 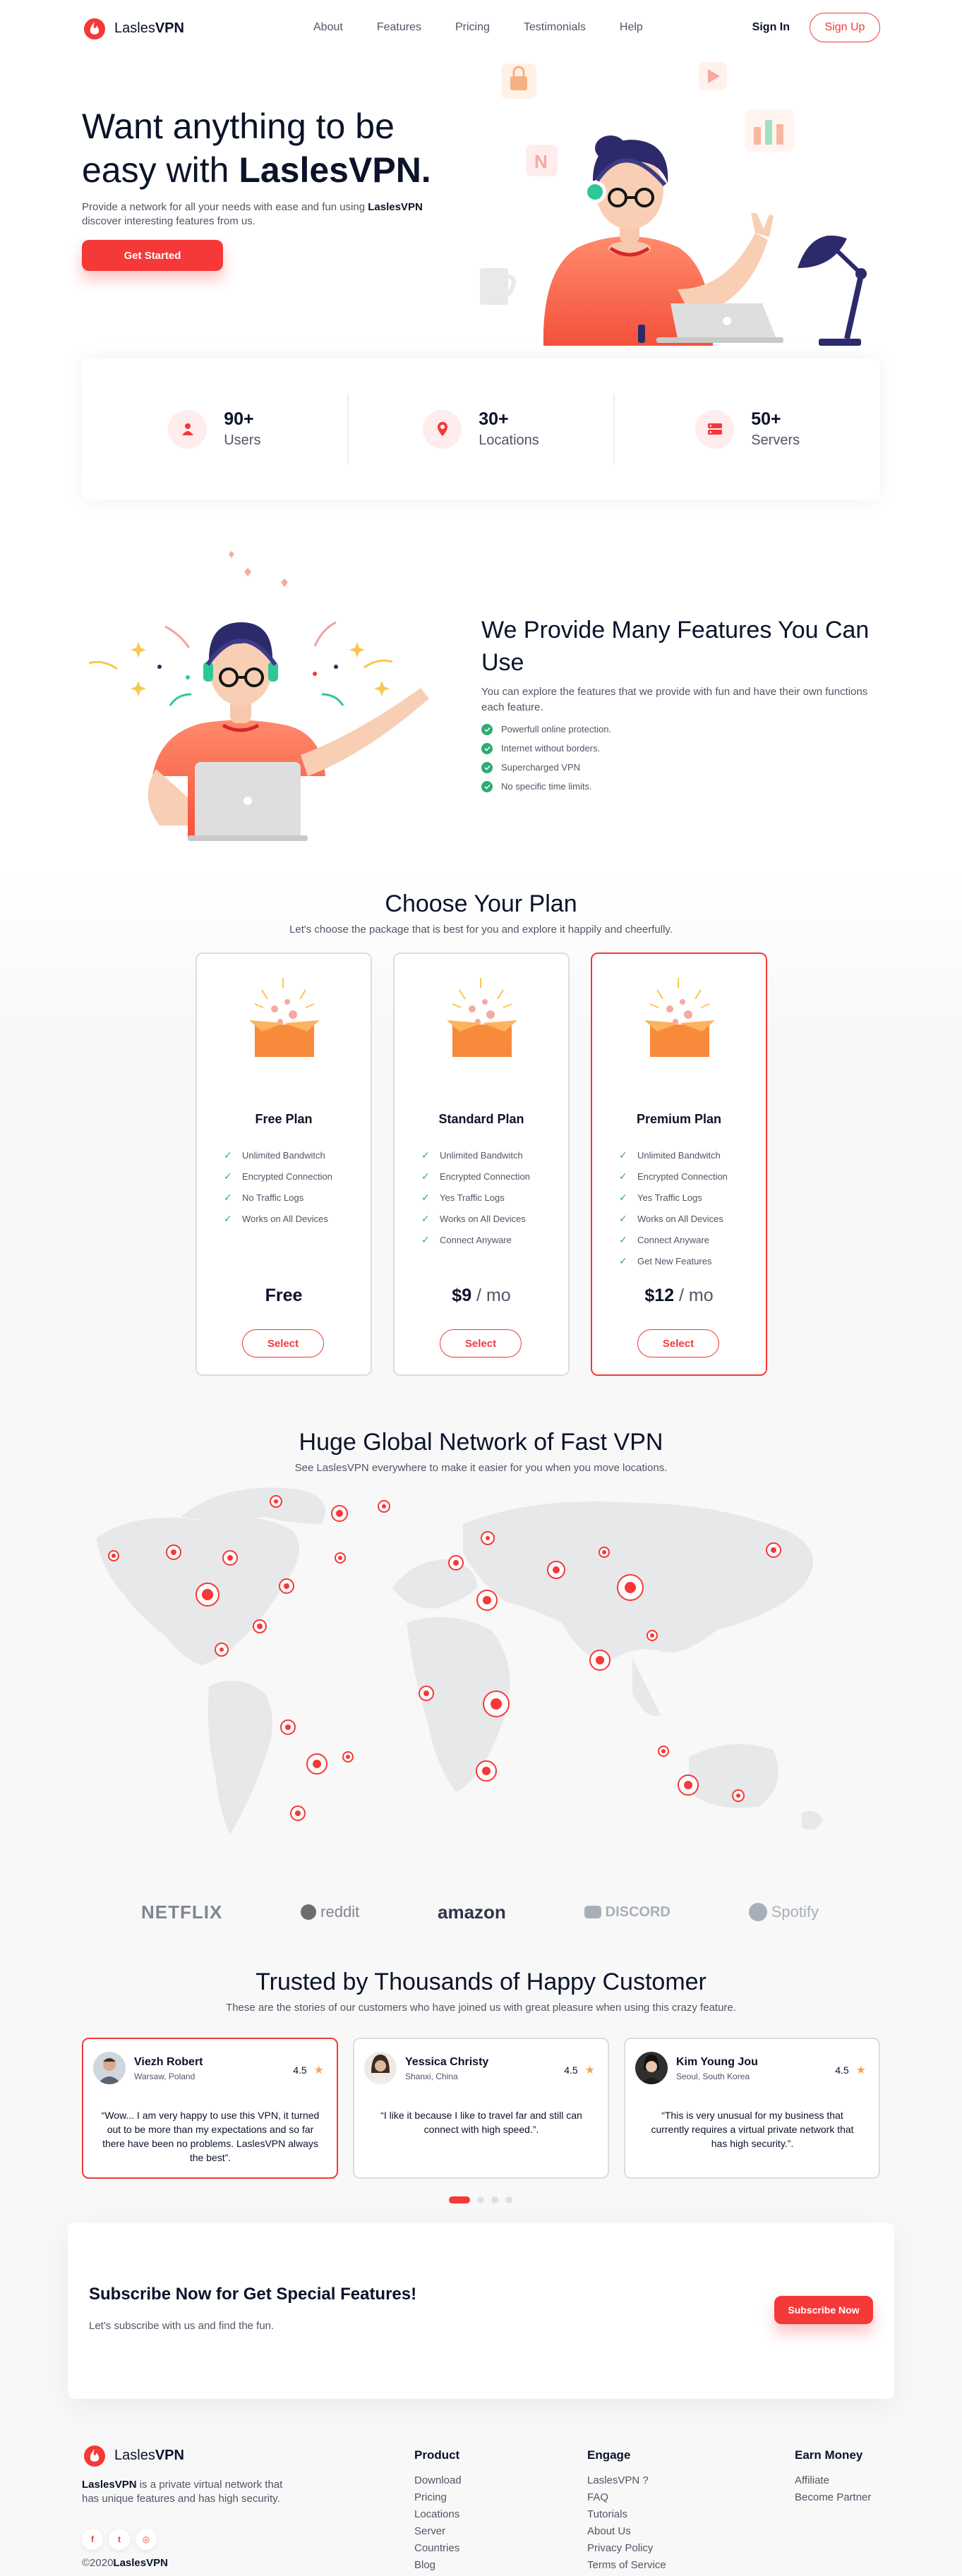 I want to click on nav-link-features: Features, so click(x=399, y=28).